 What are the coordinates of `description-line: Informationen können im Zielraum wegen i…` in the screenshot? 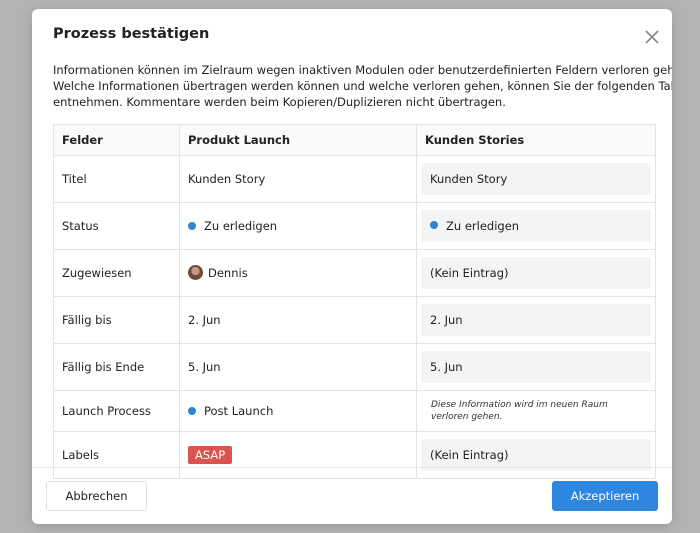 It's located at (362, 70).